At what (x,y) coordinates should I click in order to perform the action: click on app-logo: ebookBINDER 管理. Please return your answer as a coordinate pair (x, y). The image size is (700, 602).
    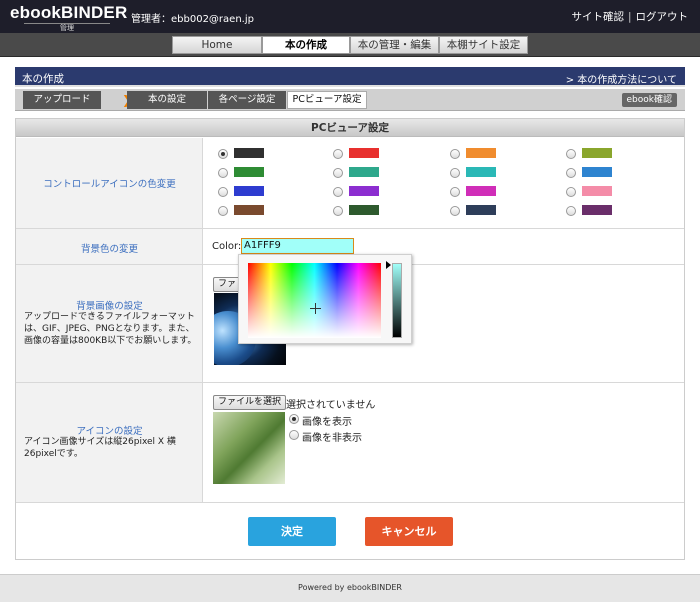
    Looking at the image, I should click on (69, 18).